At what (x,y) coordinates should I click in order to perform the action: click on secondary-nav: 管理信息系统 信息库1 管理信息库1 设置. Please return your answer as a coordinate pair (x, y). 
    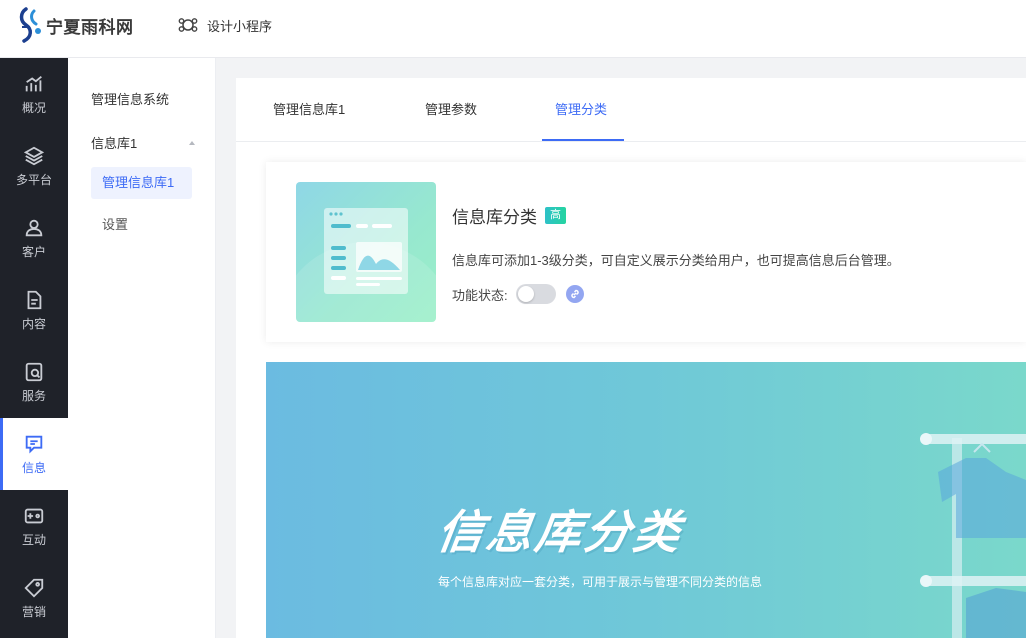
    Looking at the image, I should click on (142, 348).